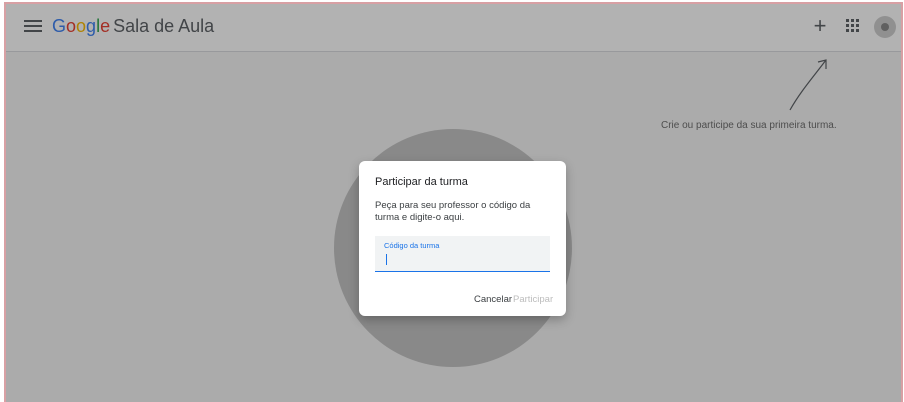 This screenshot has height=402, width=904. Describe the element at coordinates (412, 245) in the screenshot. I see `class-code-label: Código da turma` at that location.